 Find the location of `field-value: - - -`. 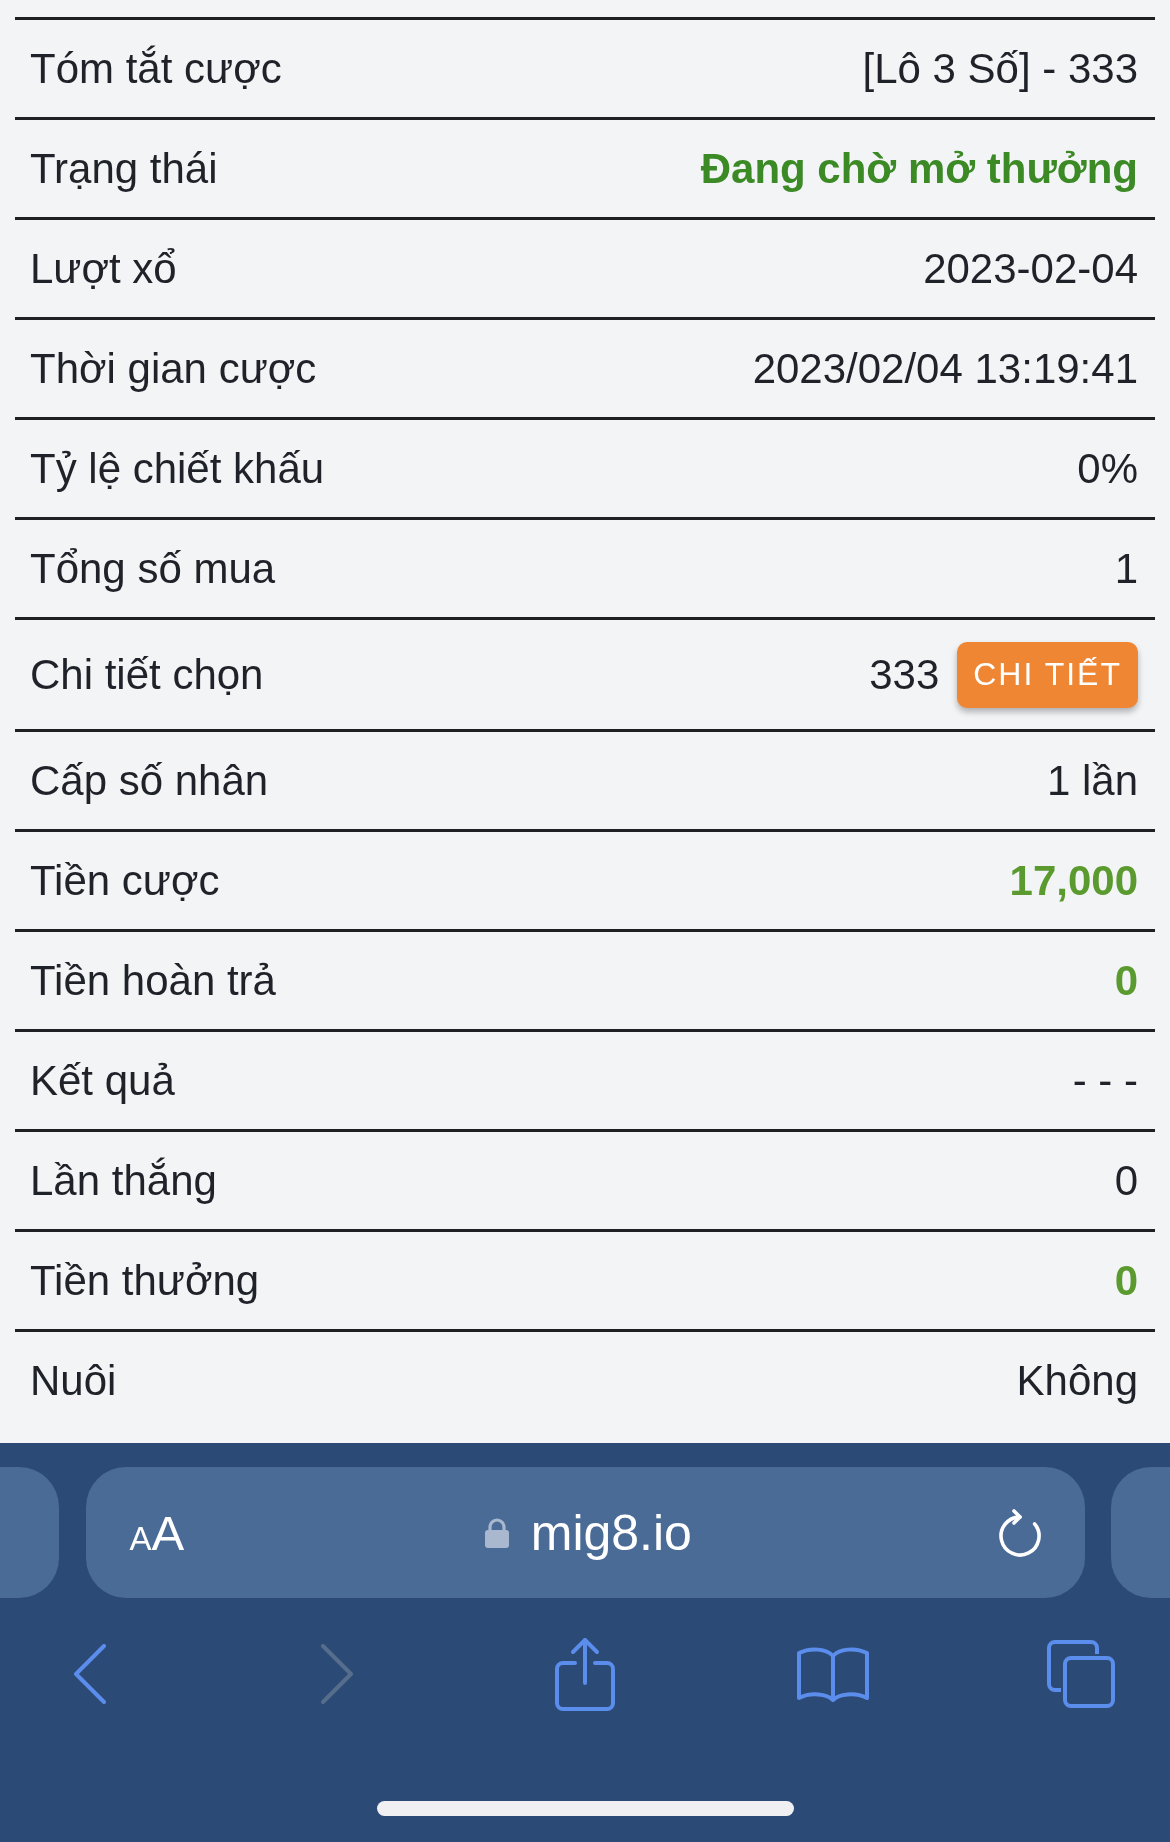

field-value: - - - is located at coordinates (1105, 1080).